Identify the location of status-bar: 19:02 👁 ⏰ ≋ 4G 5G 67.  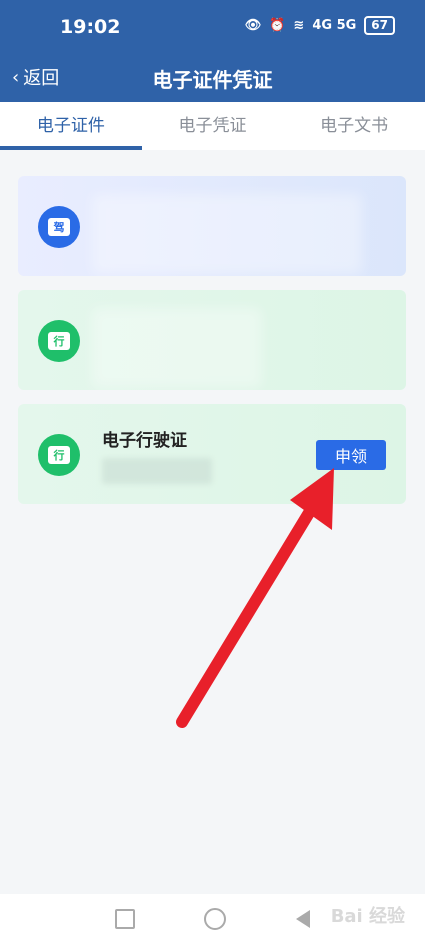
(212, 28).